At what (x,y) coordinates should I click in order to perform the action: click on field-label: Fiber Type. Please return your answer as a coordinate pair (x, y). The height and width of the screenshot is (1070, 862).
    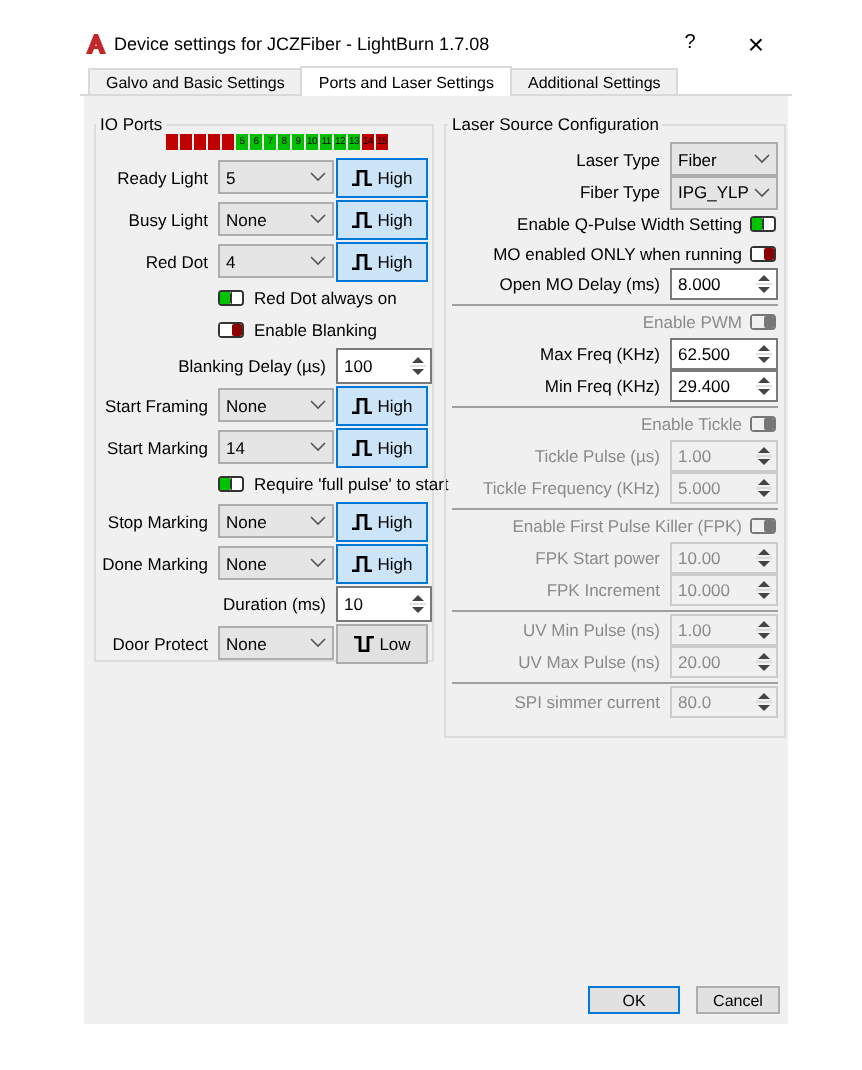
    Looking at the image, I should click on (618, 192).